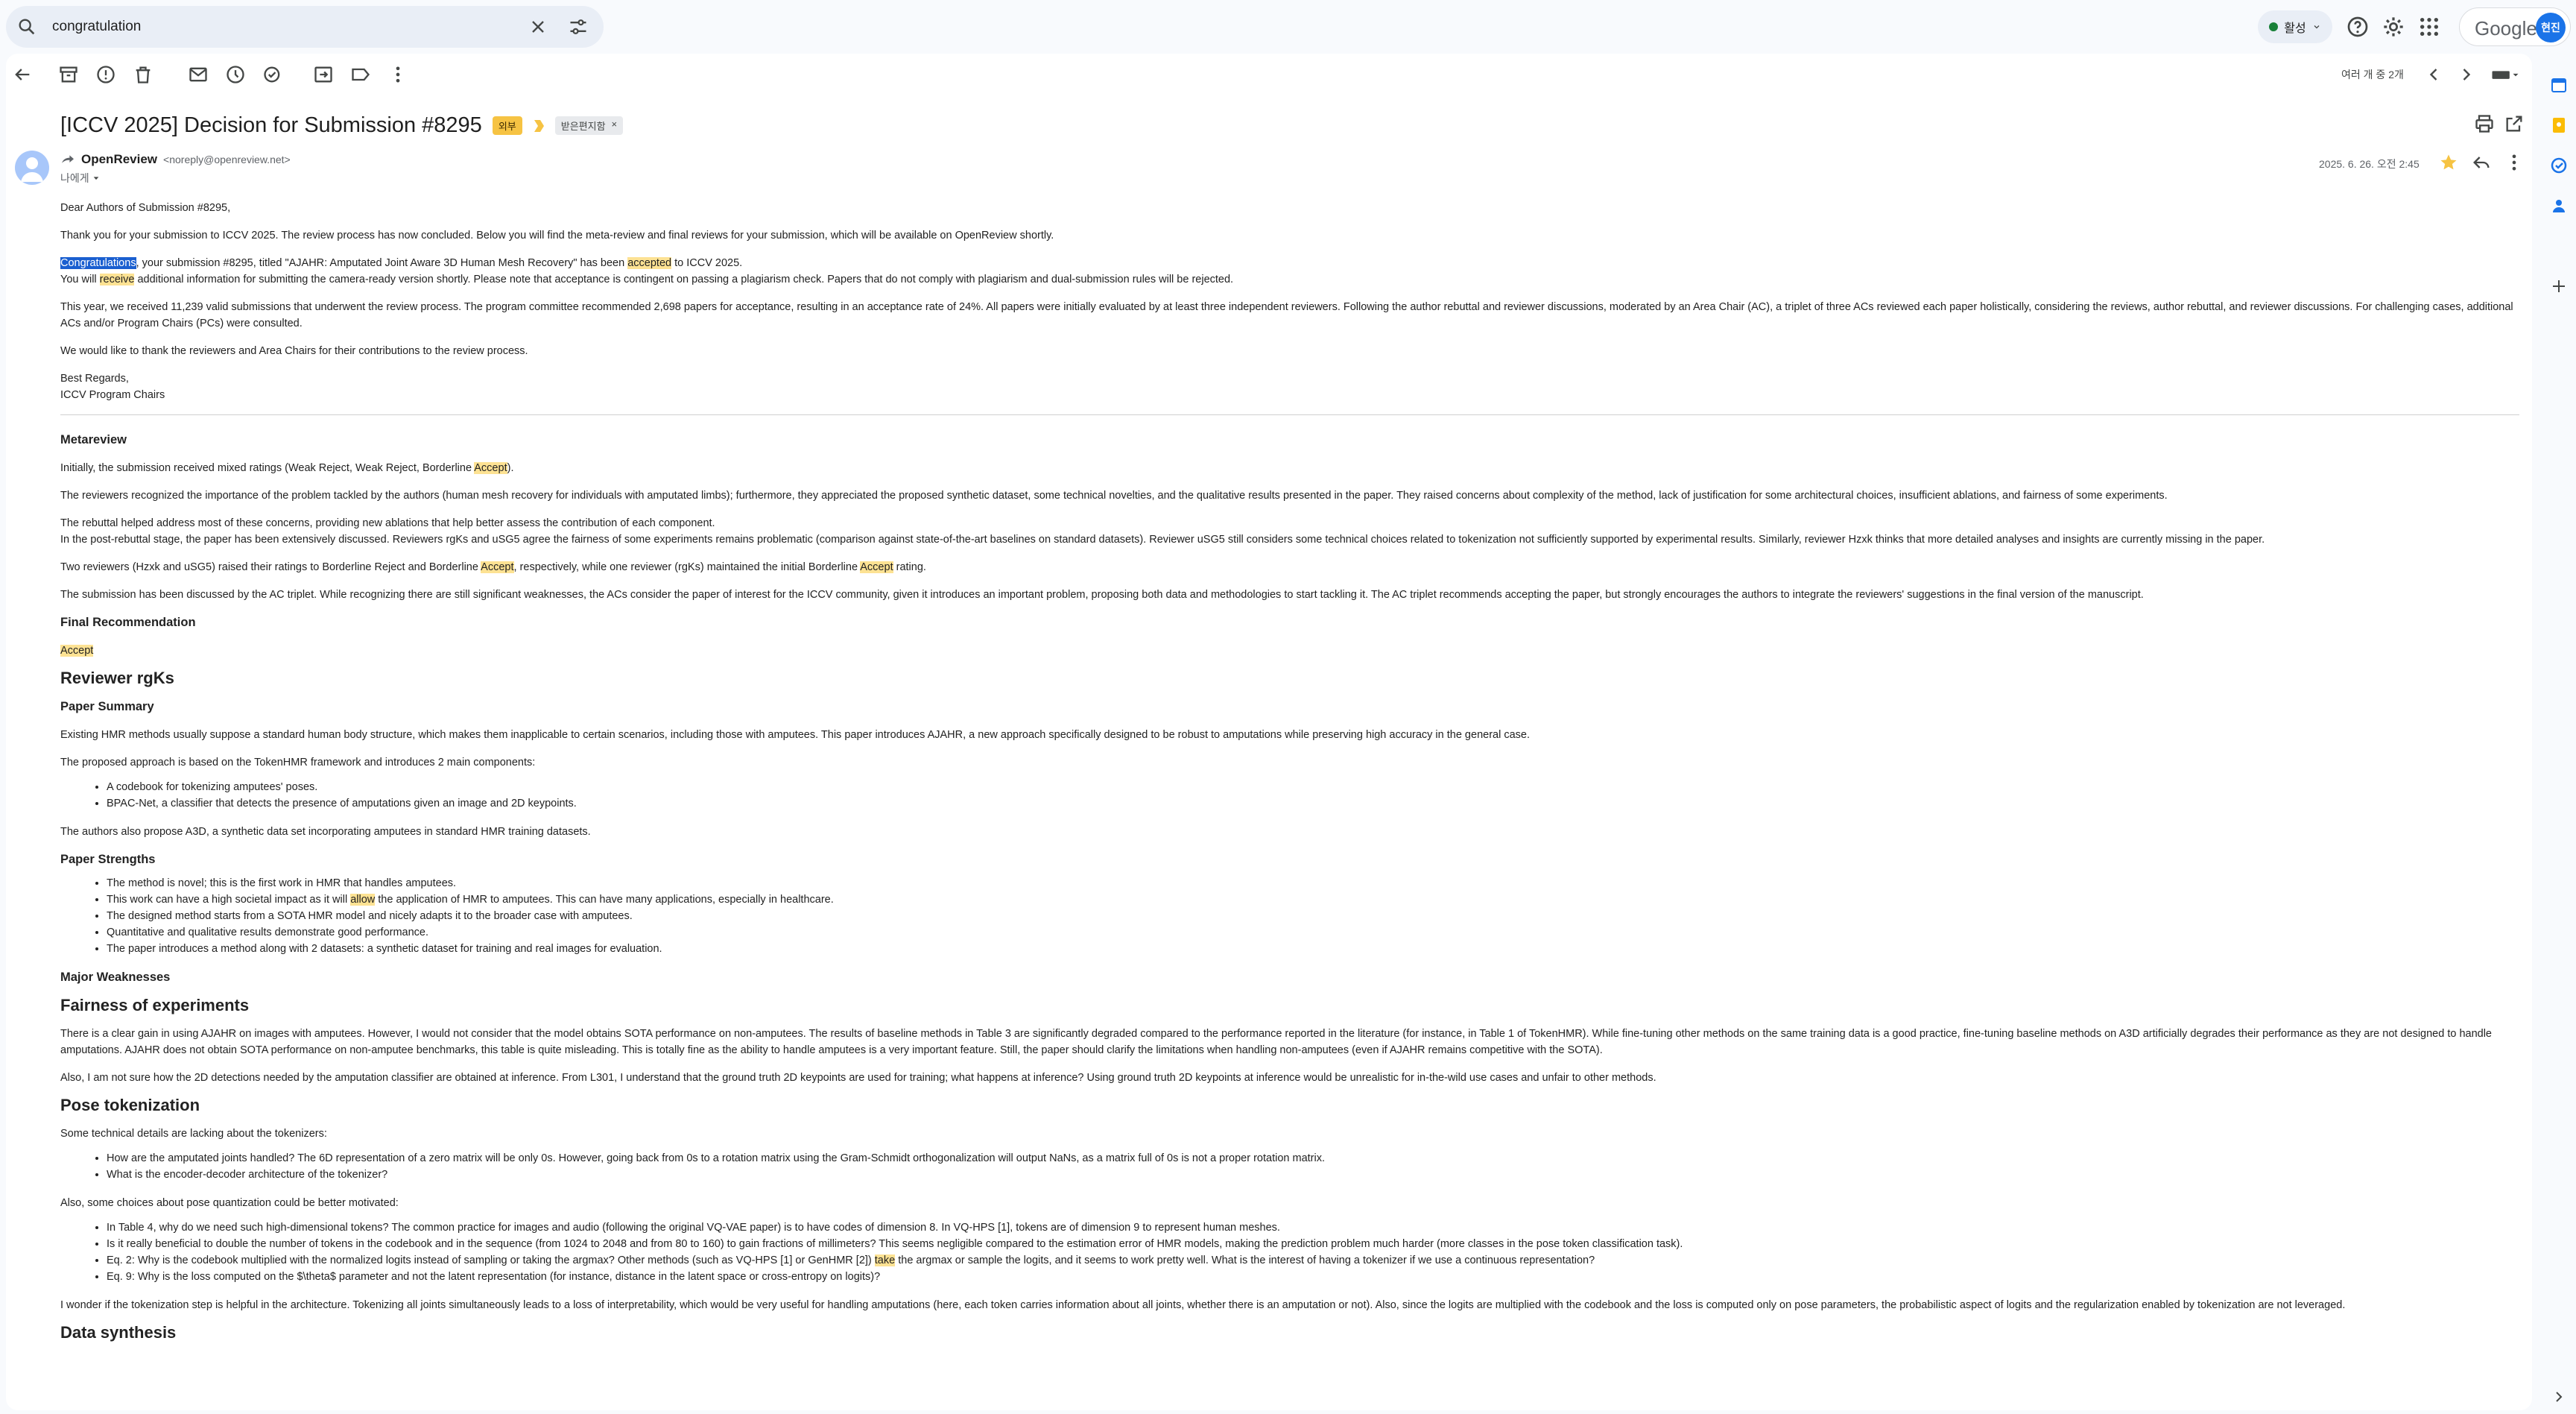 Image resolution: width=2576 pixels, height=1414 pixels. Describe the element at coordinates (397, 75) in the screenshot. I see `more-vertical-icon` at that location.